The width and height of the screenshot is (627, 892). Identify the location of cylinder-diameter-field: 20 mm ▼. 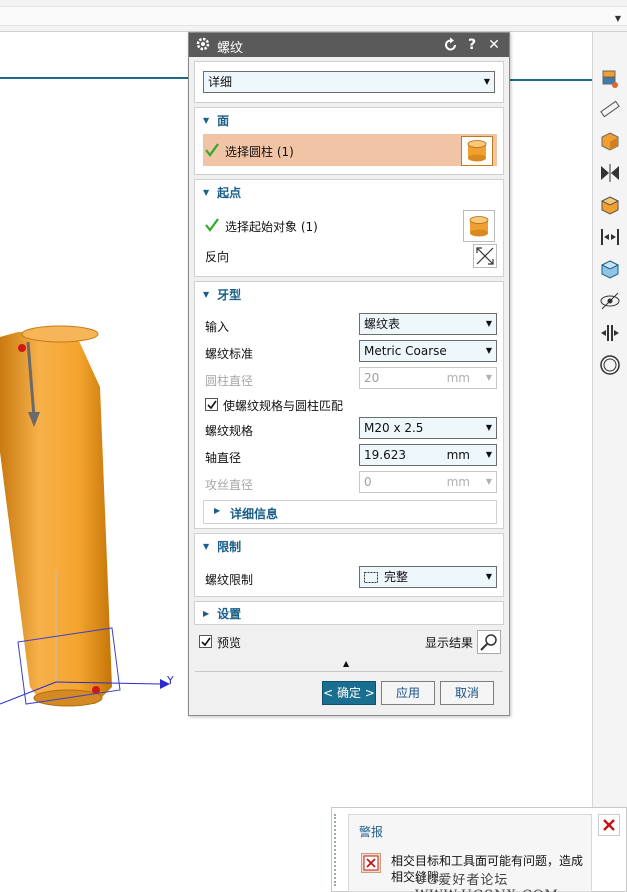
(428, 378).